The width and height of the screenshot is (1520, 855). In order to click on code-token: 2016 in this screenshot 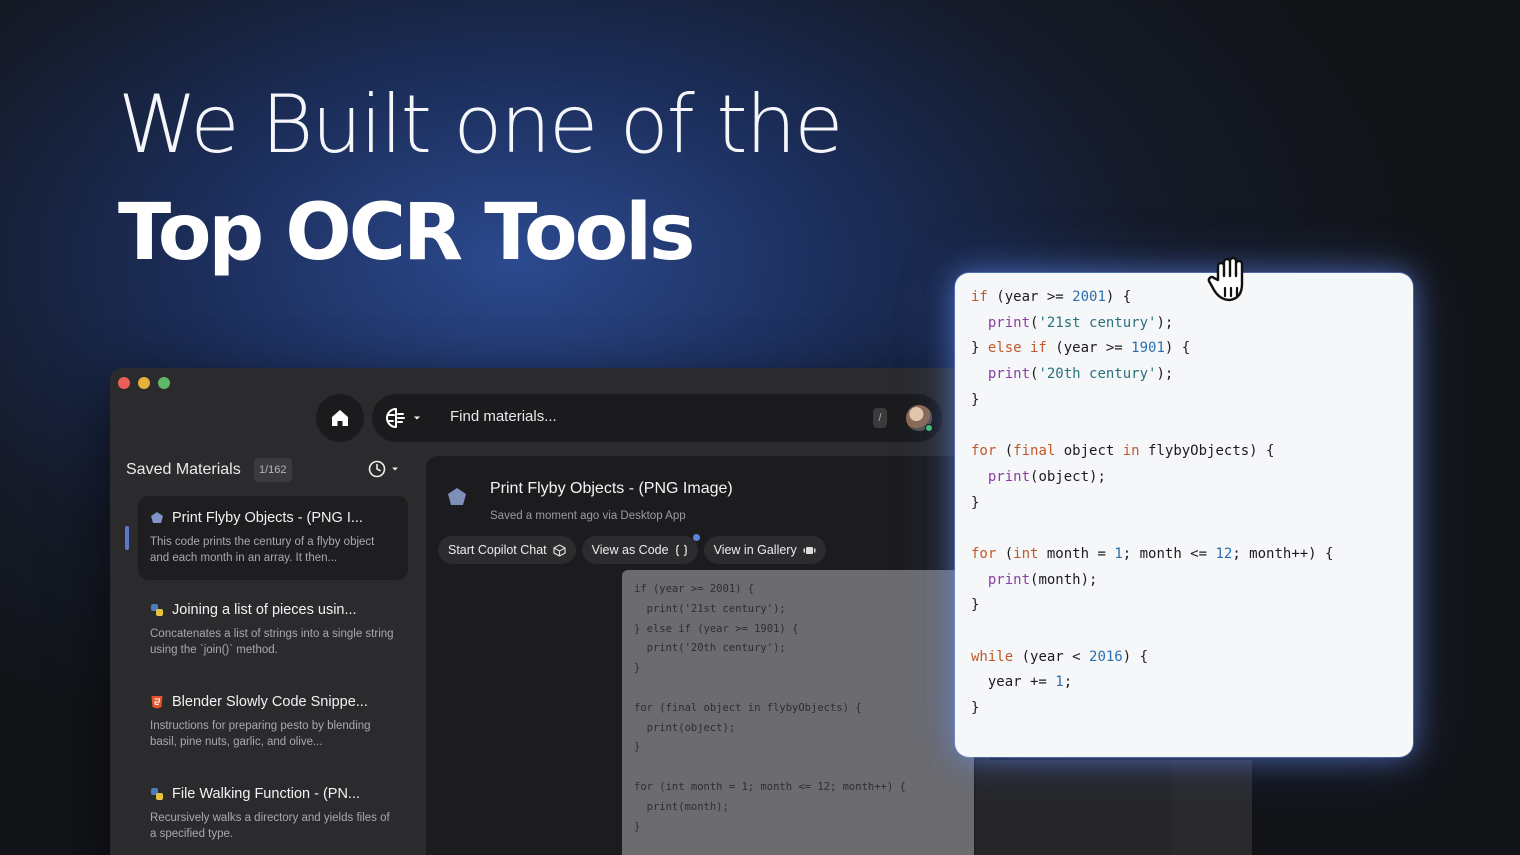, I will do `click(1106, 656)`.